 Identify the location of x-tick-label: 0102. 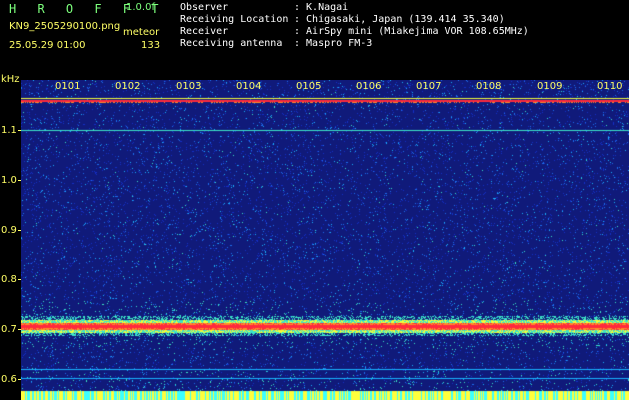
(128, 86).